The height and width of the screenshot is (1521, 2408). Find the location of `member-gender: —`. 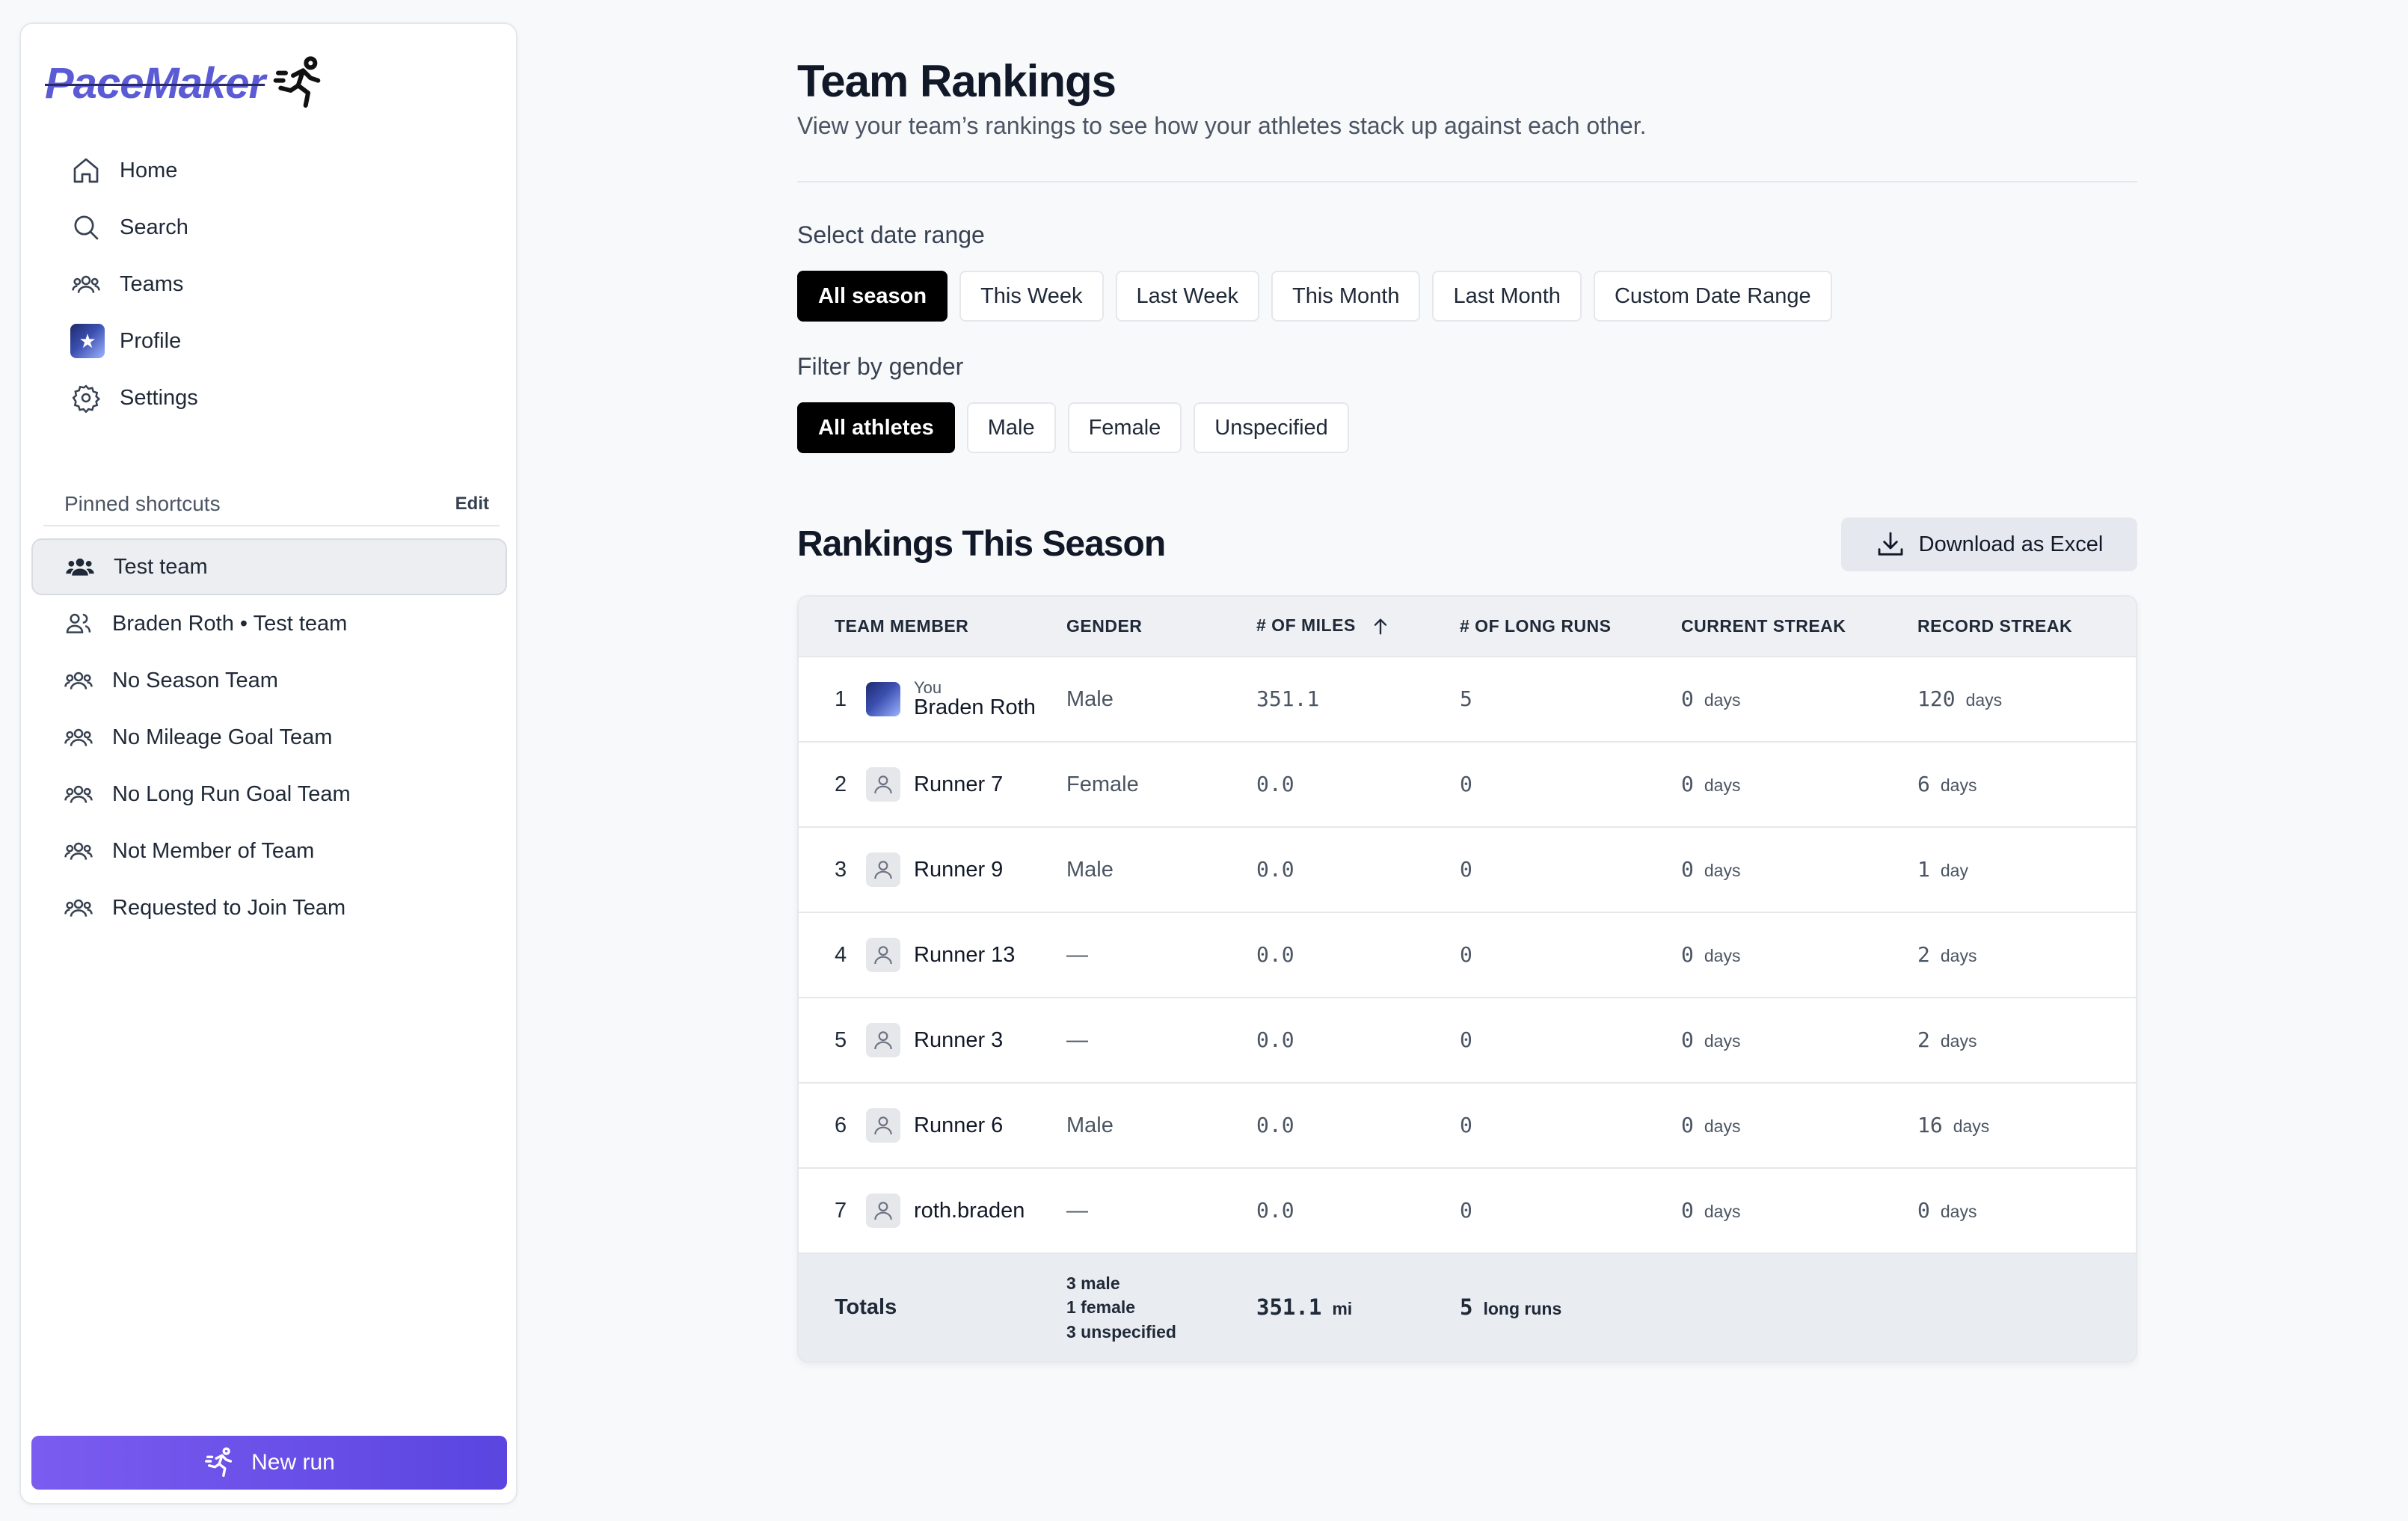

member-gender: — is located at coordinates (1077, 1210).